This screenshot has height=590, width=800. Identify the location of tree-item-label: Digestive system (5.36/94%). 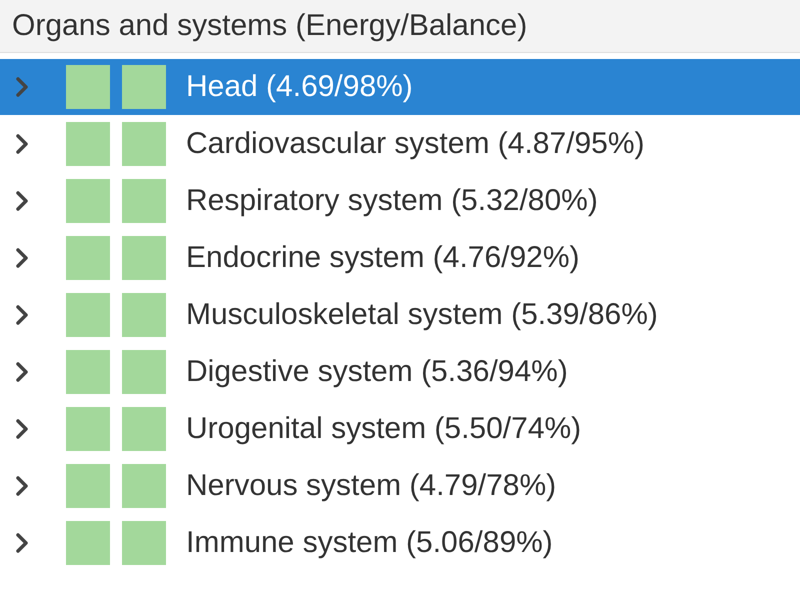
(377, 372).